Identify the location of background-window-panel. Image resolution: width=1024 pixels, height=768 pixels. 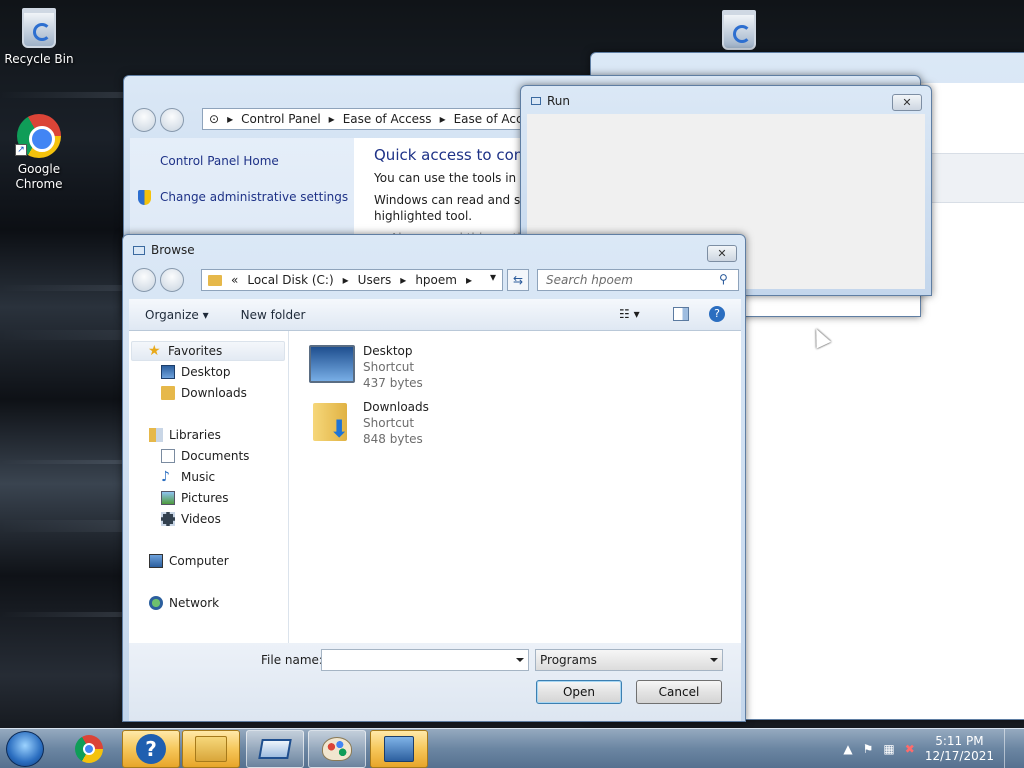
(972, 178).